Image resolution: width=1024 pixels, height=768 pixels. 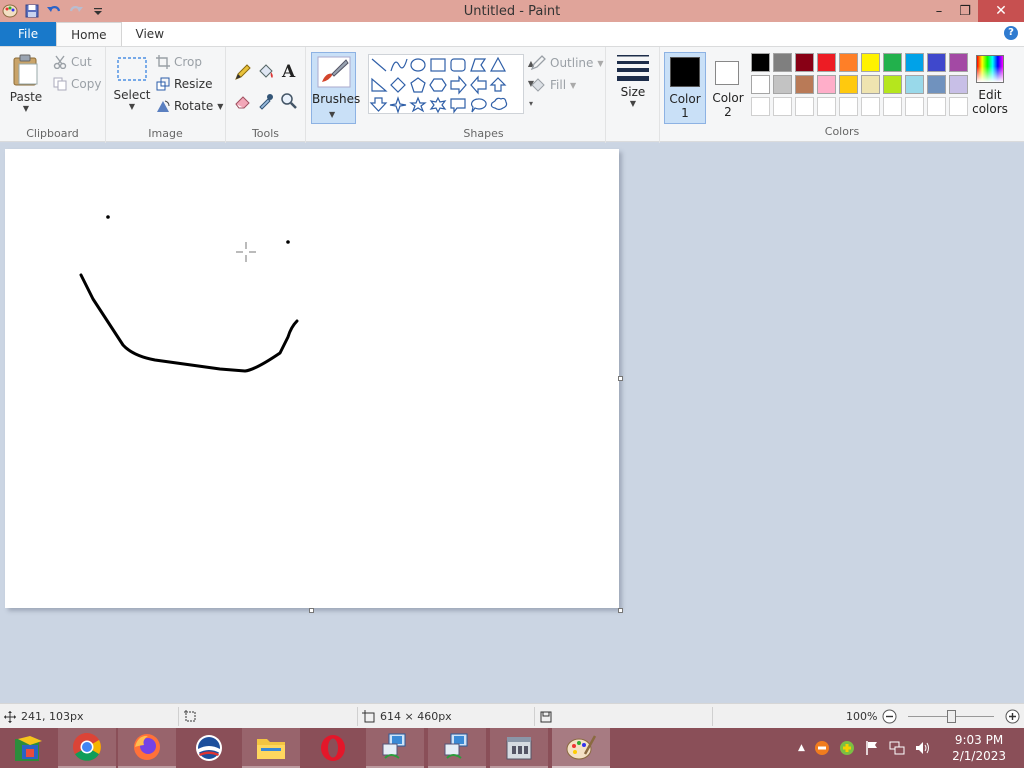 I want to click on zoom-slider, so click(x=951, y=716).